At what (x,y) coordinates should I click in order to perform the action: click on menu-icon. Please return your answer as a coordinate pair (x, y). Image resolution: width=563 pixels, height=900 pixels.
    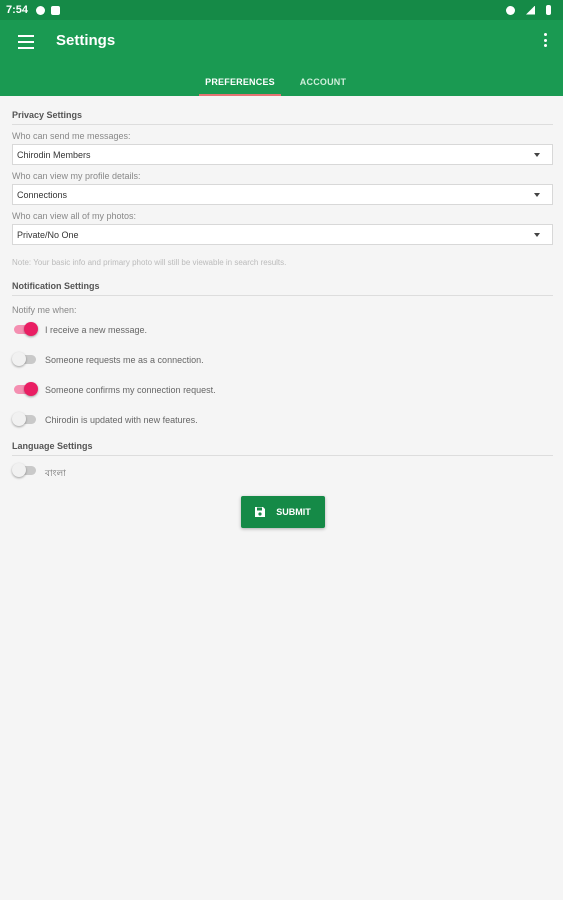
    Looking at the image, I should click on (26, 42).